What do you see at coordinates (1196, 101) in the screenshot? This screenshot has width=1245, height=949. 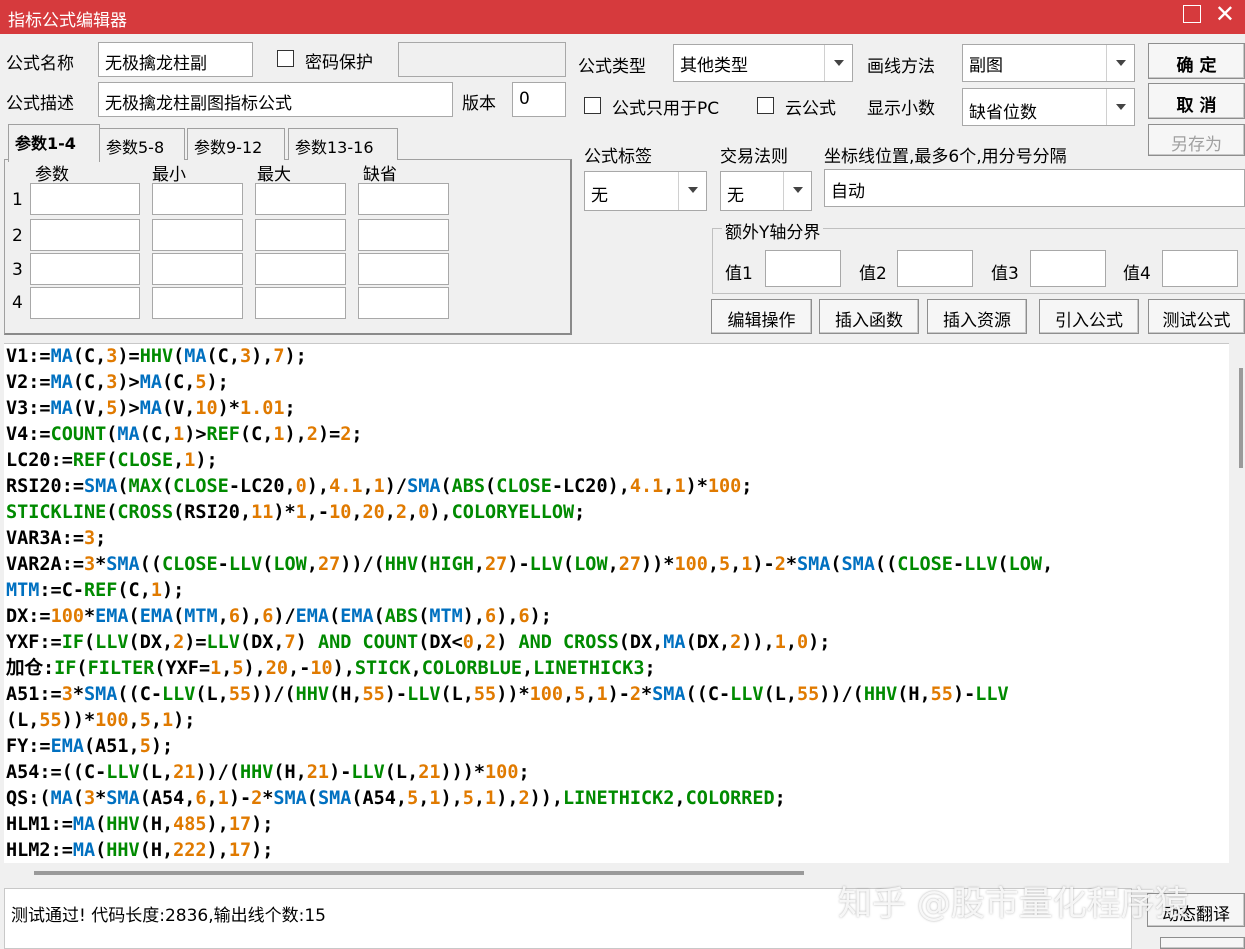 I see `cancel-button: 取 消` at bounding box center [1196, 101].